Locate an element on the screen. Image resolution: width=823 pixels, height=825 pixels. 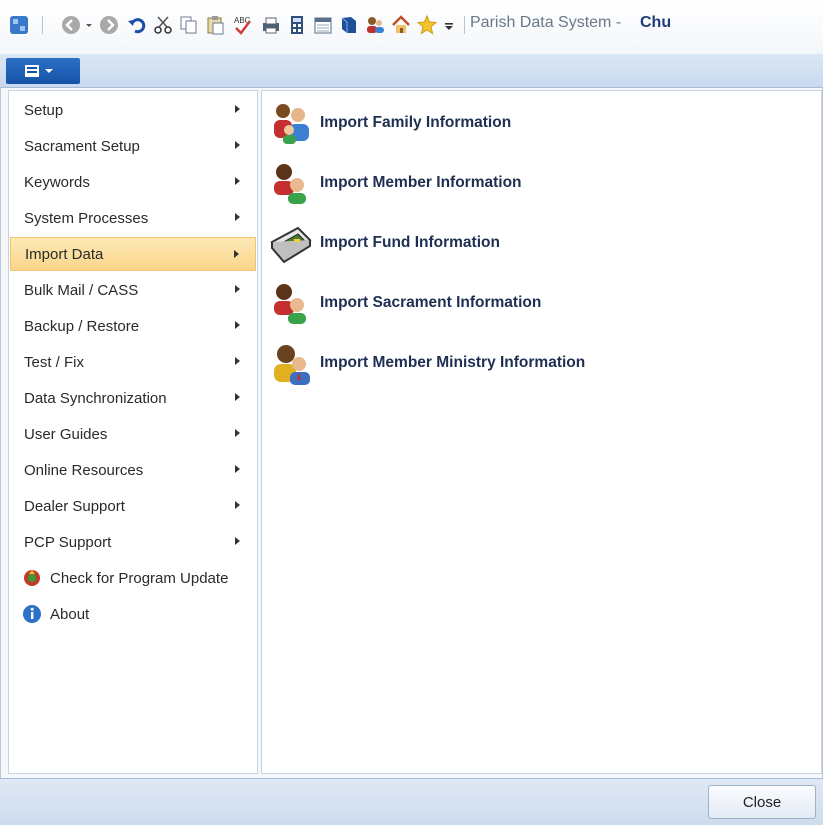
menu-item-user-guides: User Guides is located at coordinates (133, 434).